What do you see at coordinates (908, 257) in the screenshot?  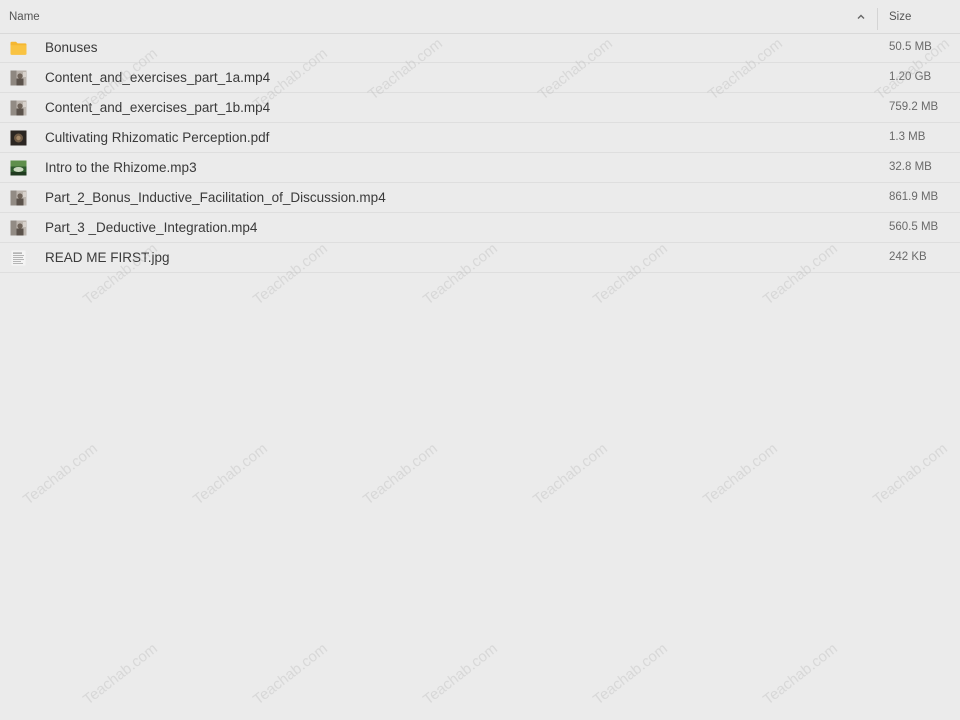 I see `file-size: 242 KB` at bounding box center [908, 257].